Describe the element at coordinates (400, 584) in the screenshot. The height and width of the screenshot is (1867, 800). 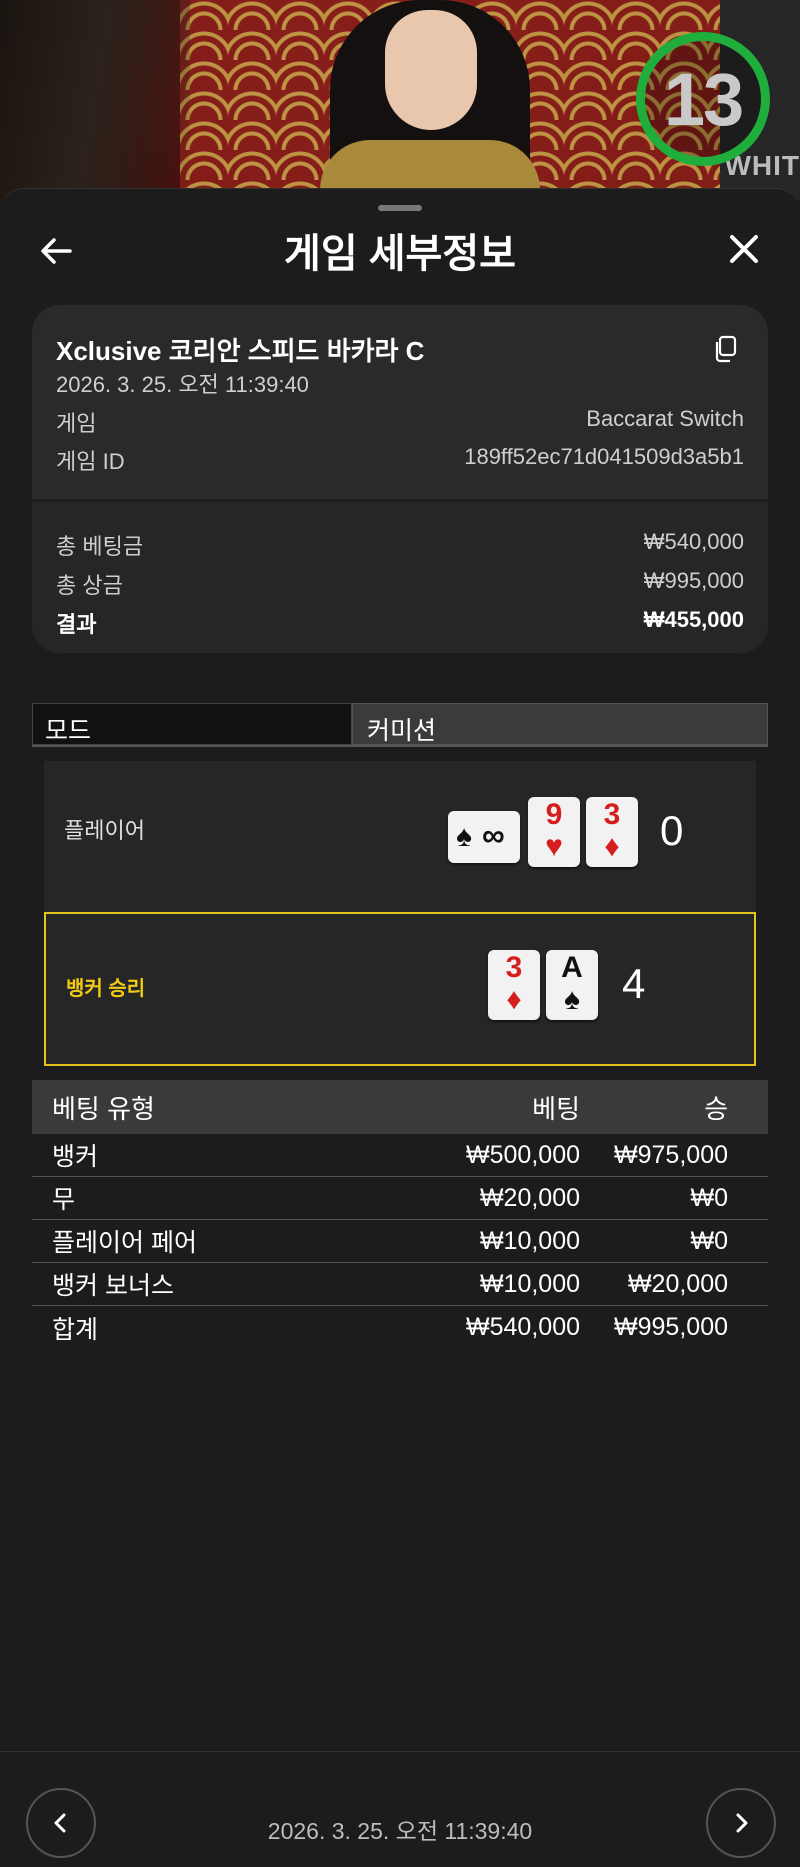
I see `total-win-row: 총 상금 ₩995,000` at that location.